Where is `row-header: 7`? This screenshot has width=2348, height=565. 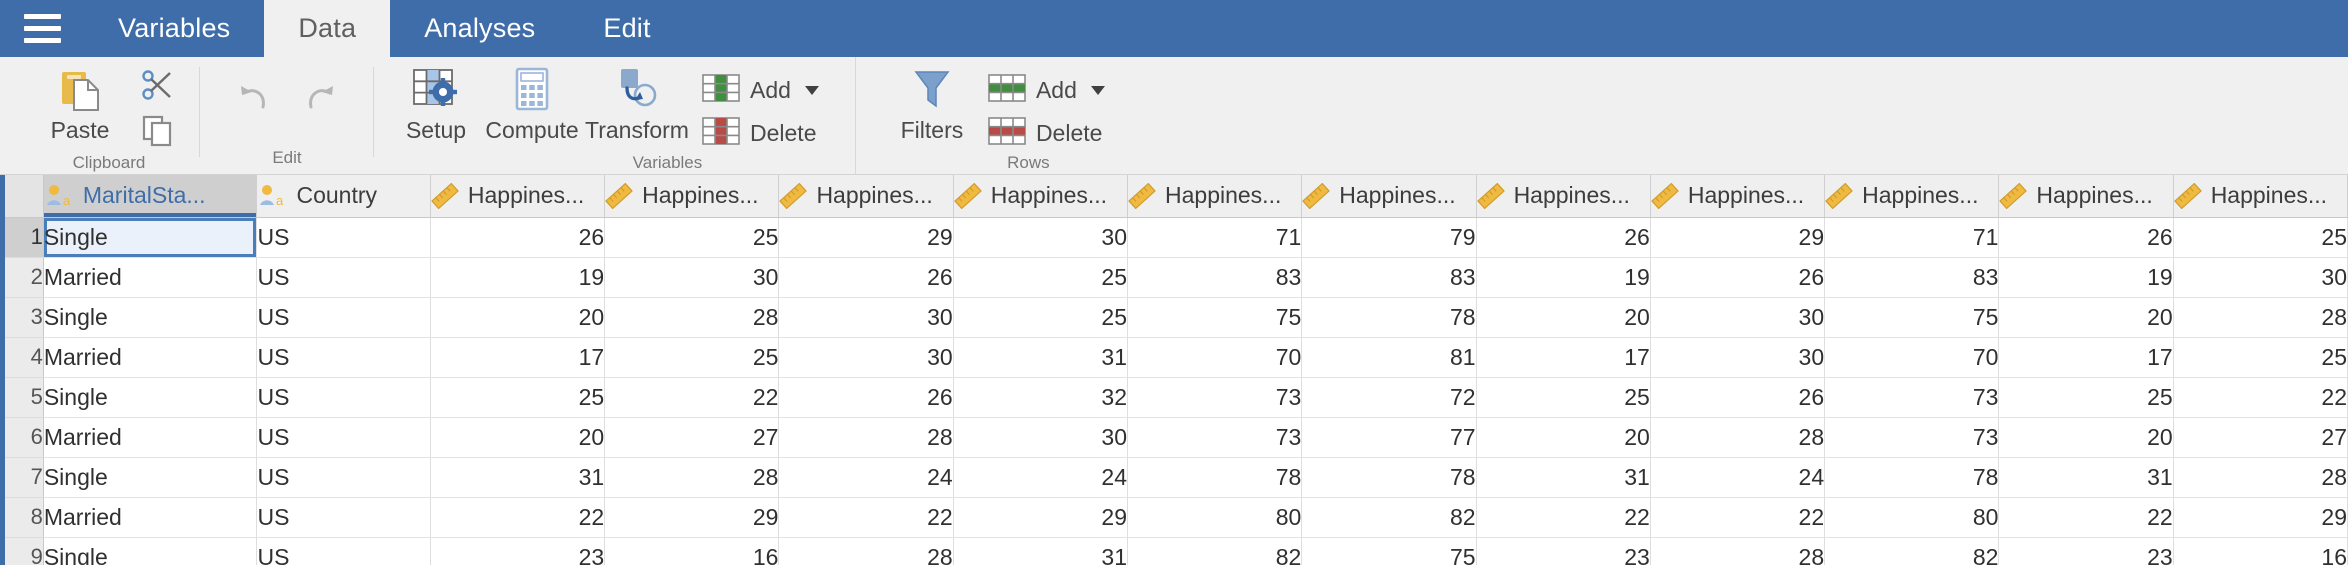
row-header: 7 is located at coordinates (22, 477).